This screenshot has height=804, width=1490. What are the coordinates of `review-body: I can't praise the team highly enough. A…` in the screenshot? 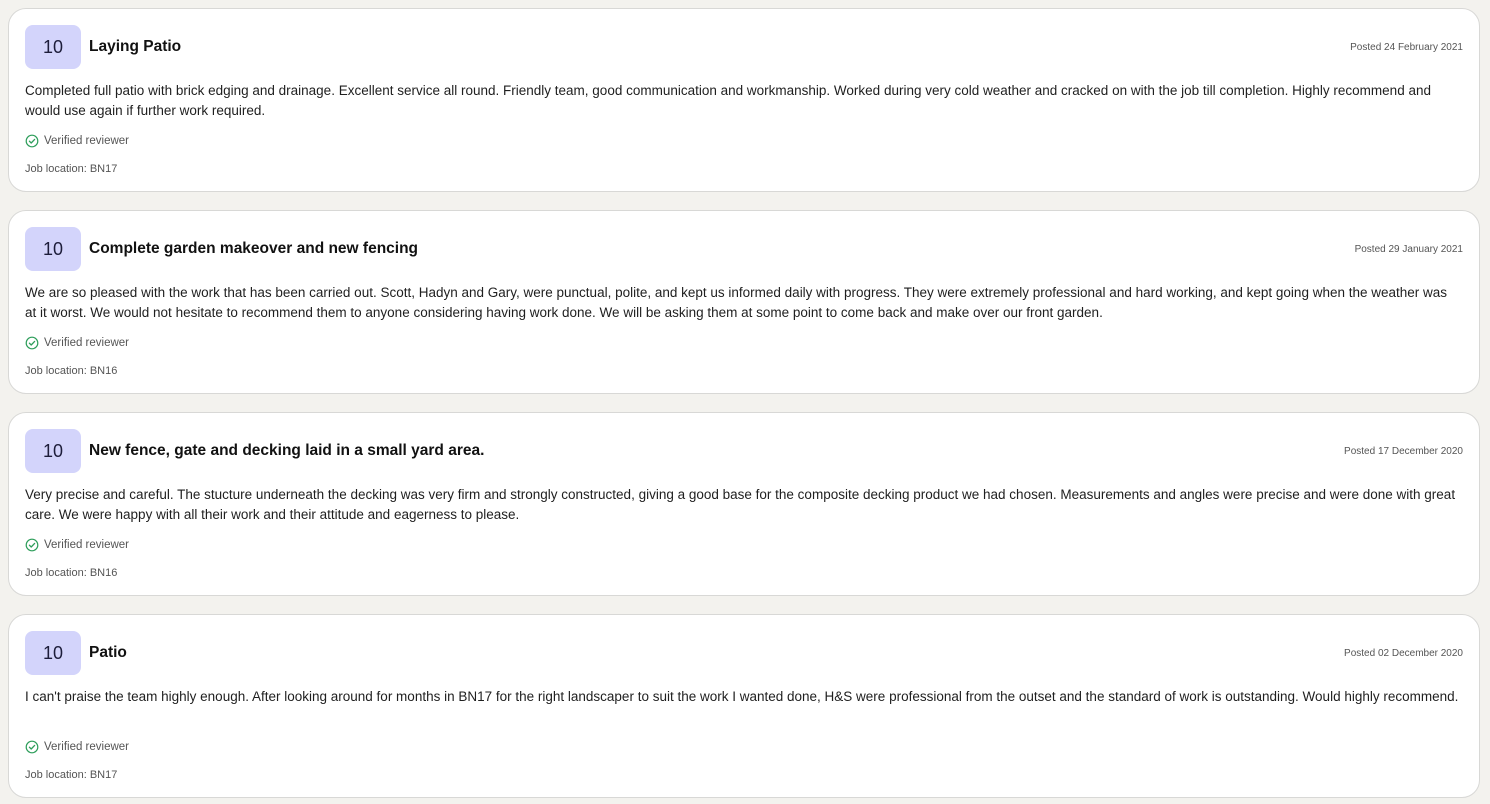 It's located at (742, 696).